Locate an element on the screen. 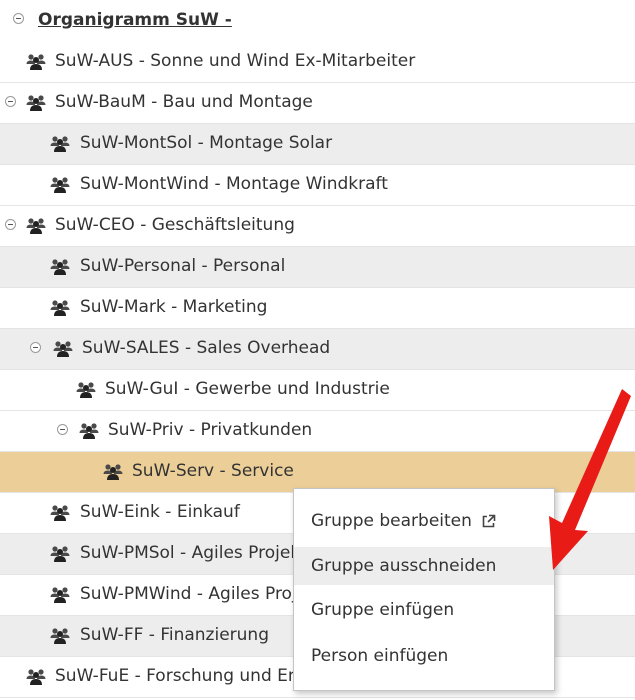  tree-row: SuW-CEO - Geschäftsleitung is located at coordinates (317, 226).